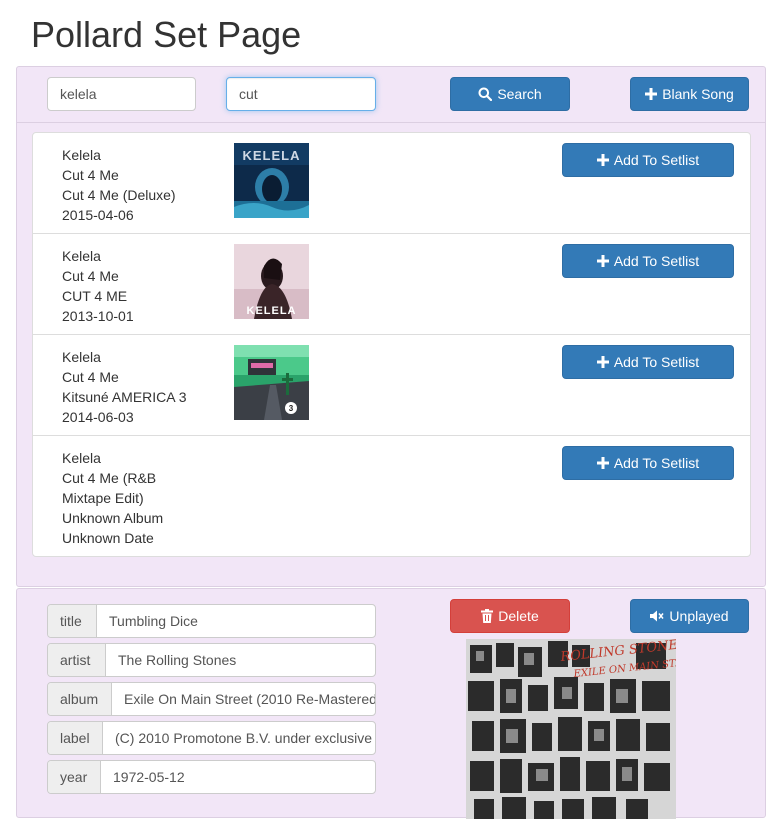 This screenshot has width=779, height=819. Describe the element at coordinates (485, 94) in the screenshot. I see `search-icon` at that location.